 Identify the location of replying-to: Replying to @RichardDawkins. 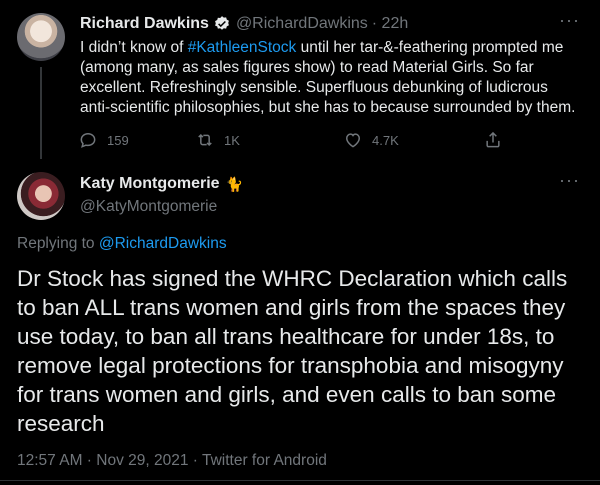
(122, 244).